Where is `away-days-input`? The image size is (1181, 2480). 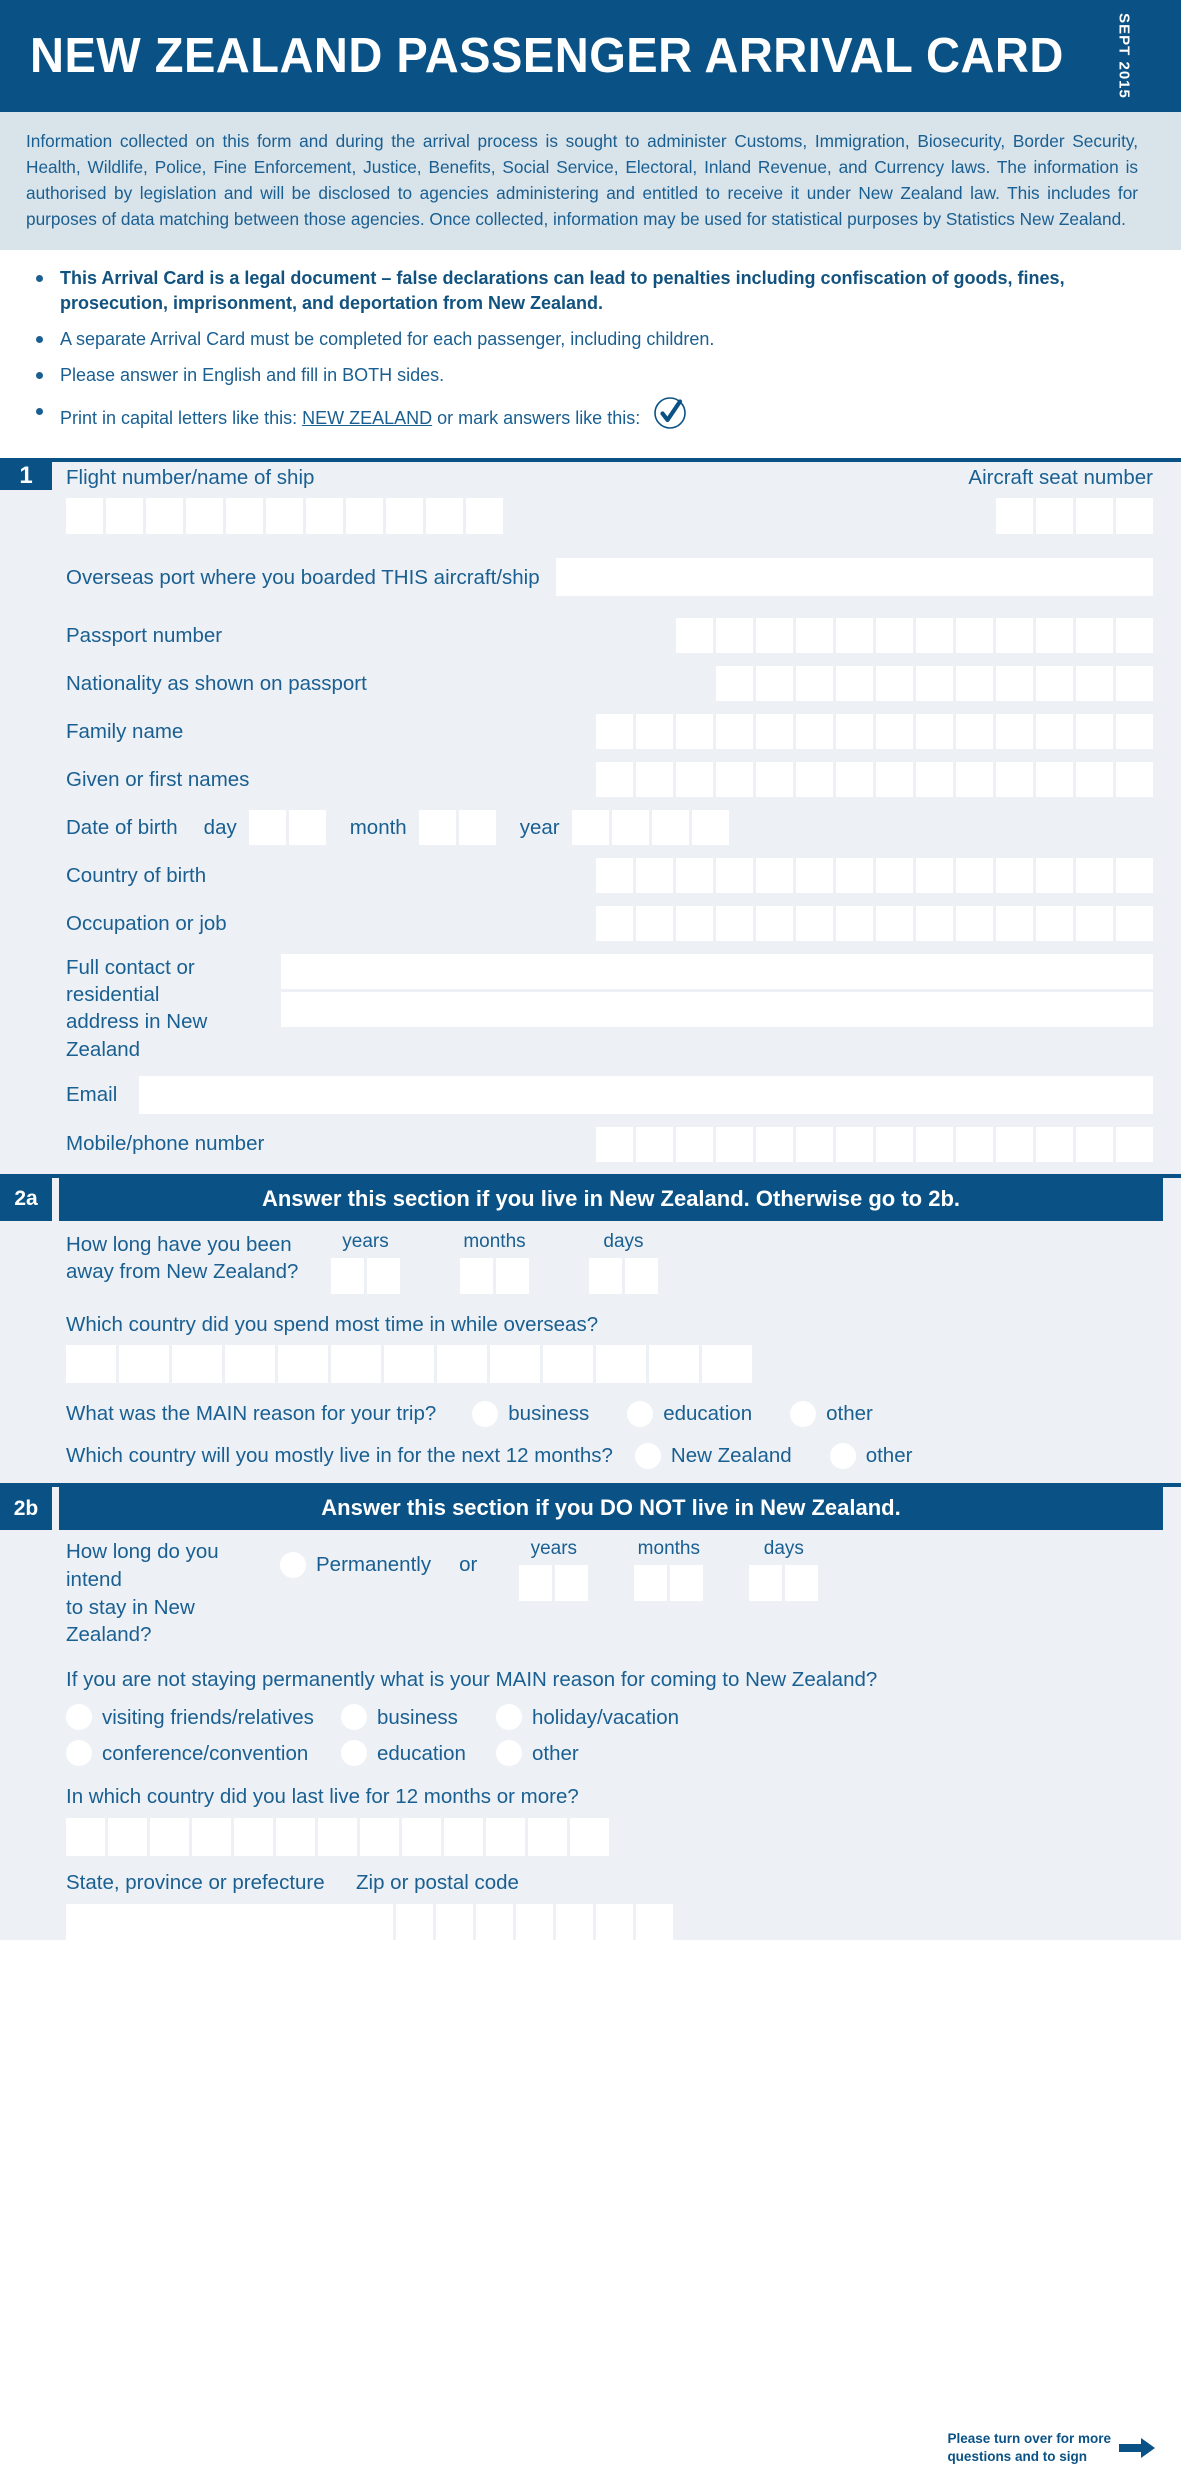 away-days-input is located at coordinates (623, 1275).